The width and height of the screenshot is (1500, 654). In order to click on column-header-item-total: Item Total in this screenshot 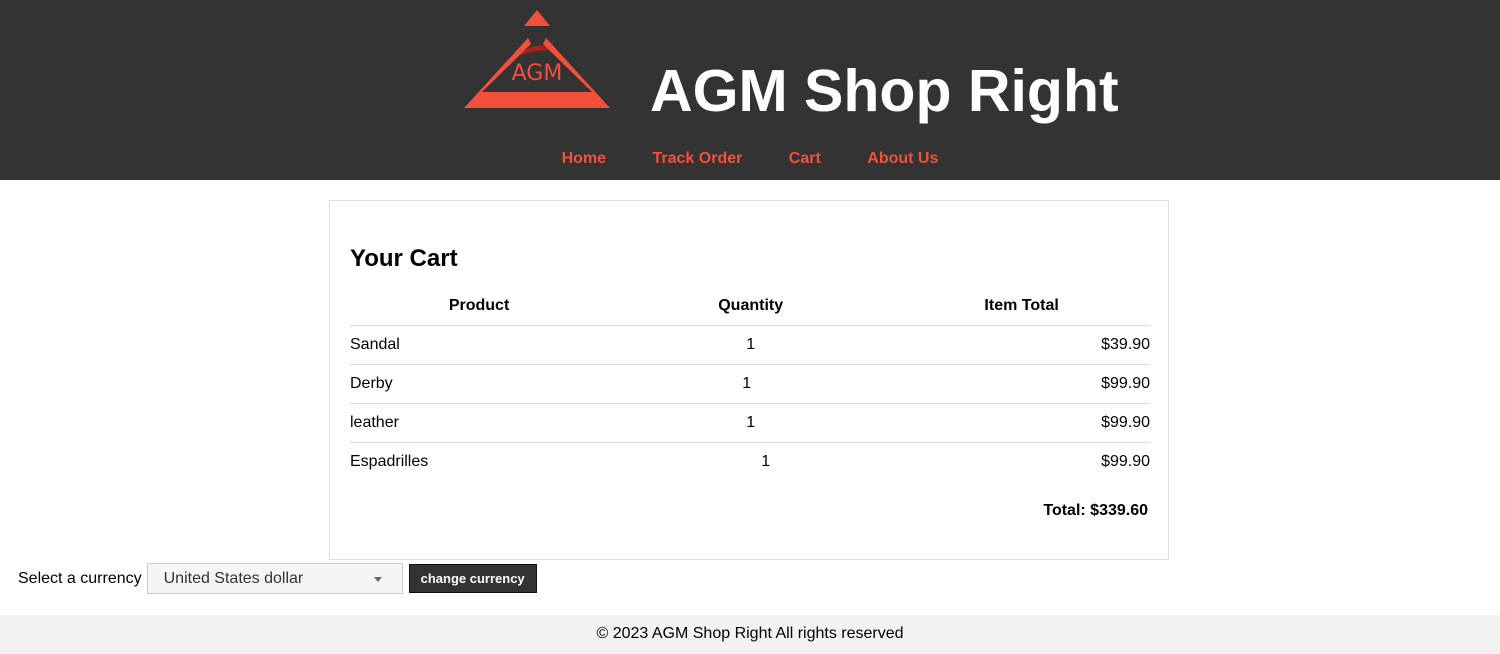, I will do `click(1021, 306)`.